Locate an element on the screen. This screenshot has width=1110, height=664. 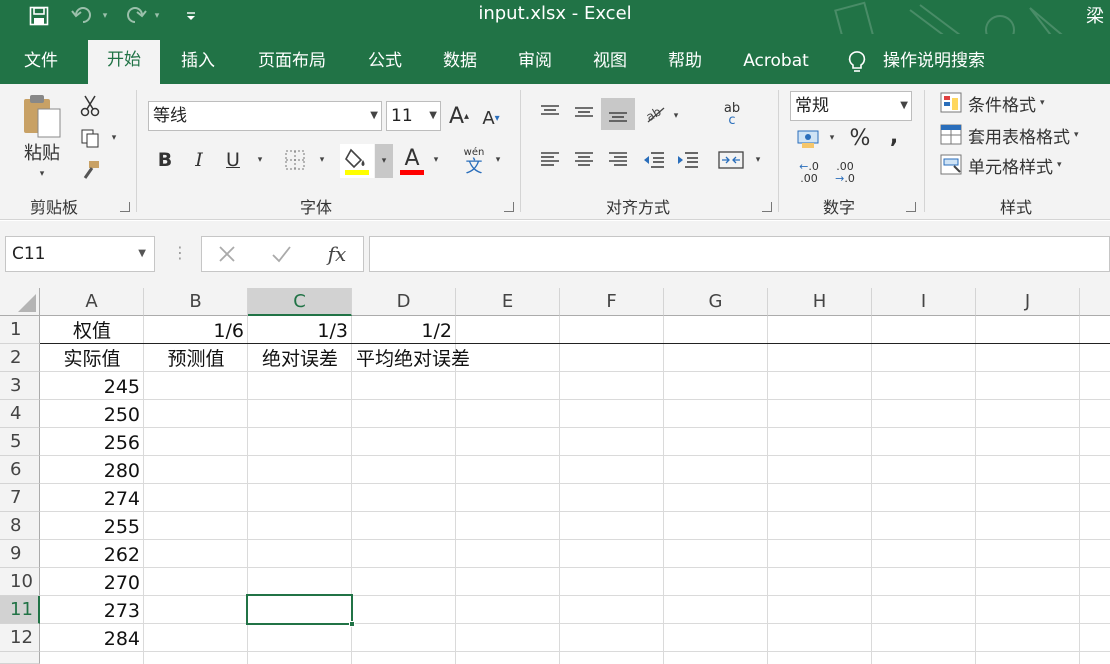
tab-help: 帮助 is located at coordinates (685, 65).